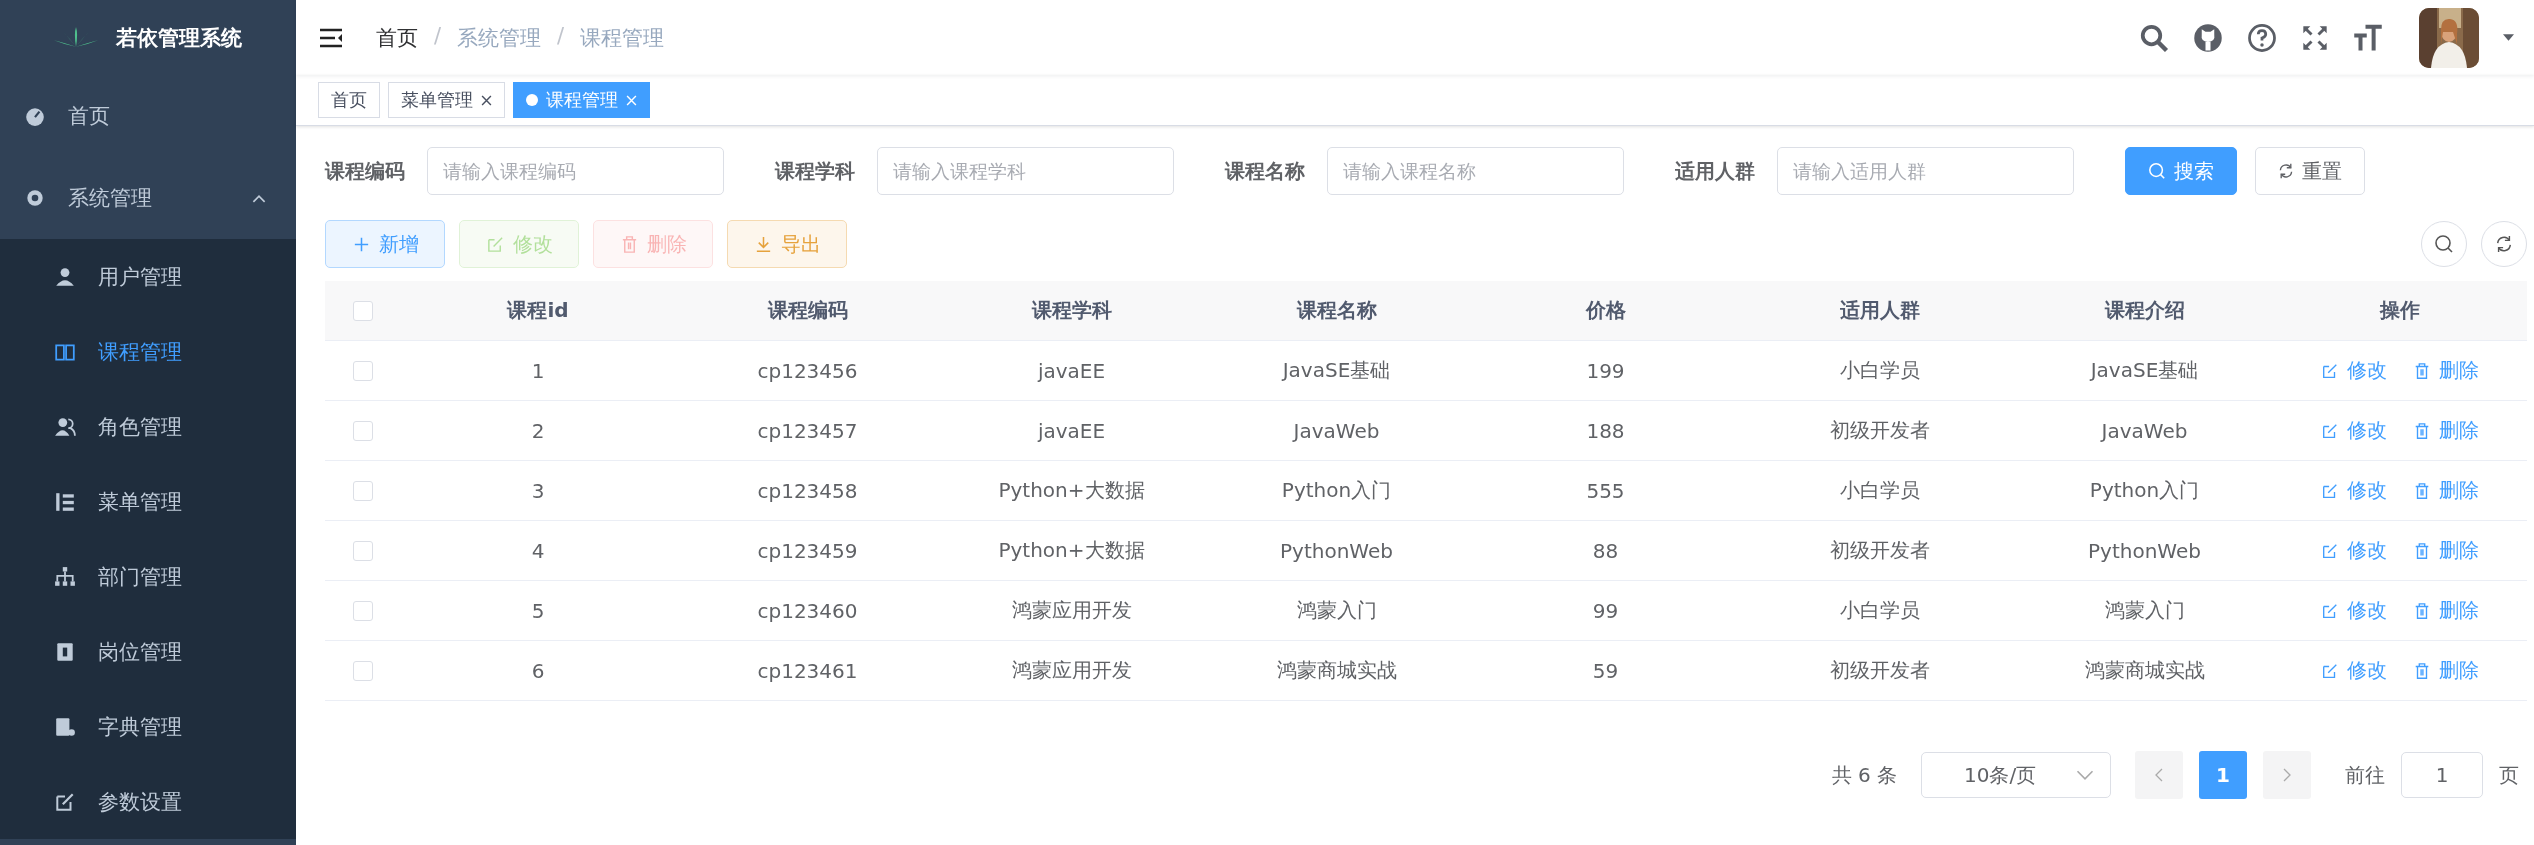 Image resolution: width=2534 pixels, height=845 pixels. I want to click on breadcrumb-item: 首页, so click(397, 37).